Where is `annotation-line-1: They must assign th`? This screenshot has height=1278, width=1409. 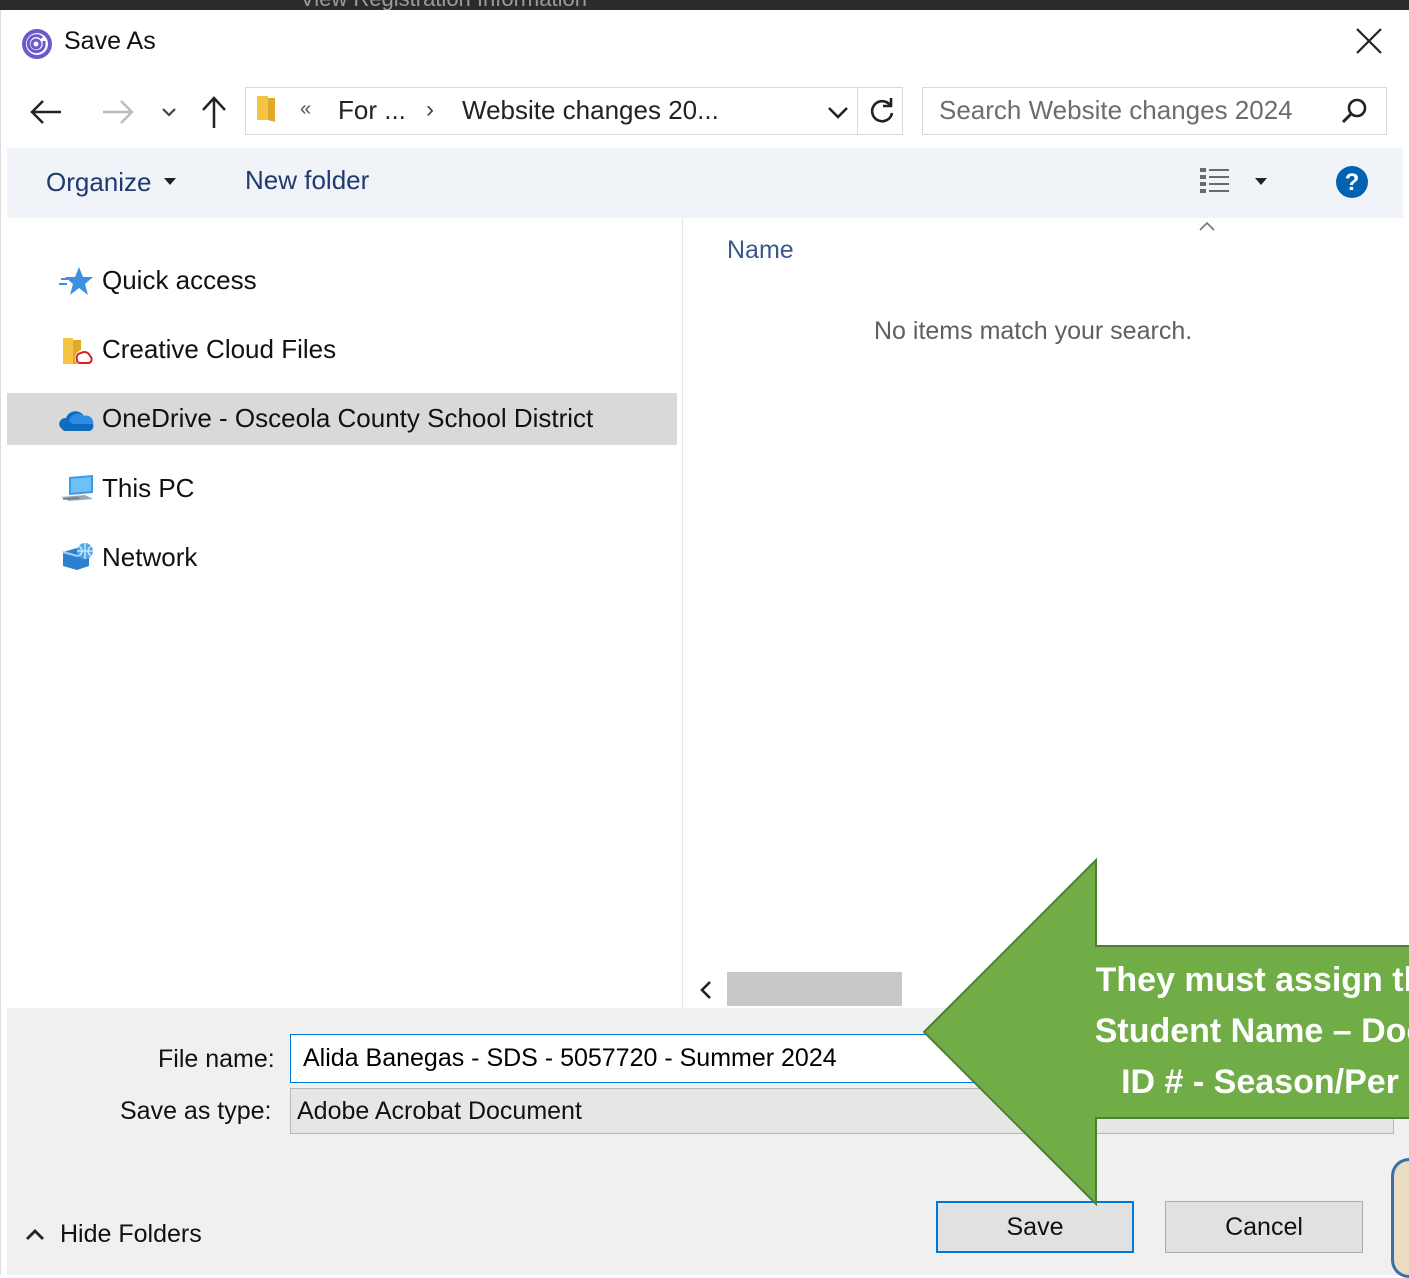
annotation-line-1: They must assign th is located at coordinates (1252, 980).